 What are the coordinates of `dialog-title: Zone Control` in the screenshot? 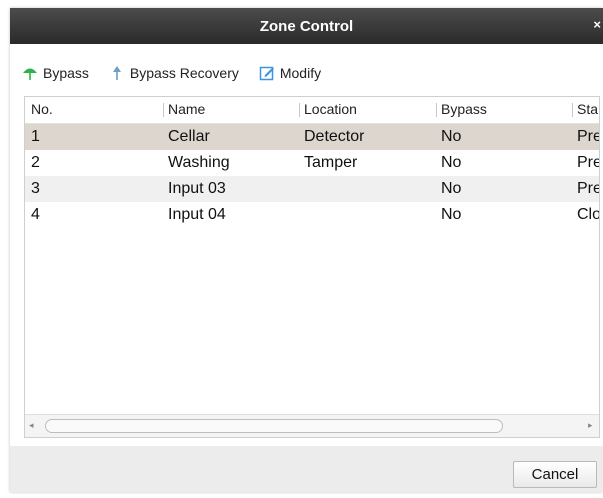 It's located at (306, 26).